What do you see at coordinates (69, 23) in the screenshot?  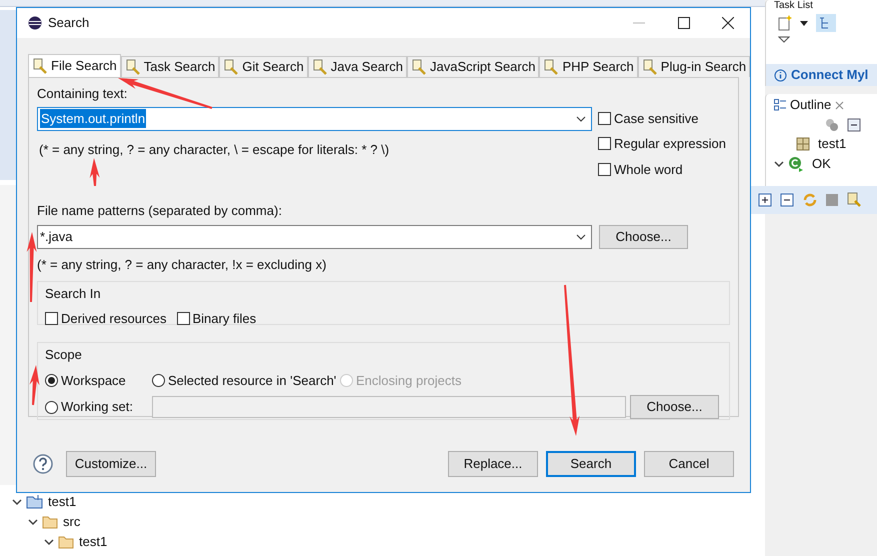 I see `window-title: Search` at bounding box center [69, 23].